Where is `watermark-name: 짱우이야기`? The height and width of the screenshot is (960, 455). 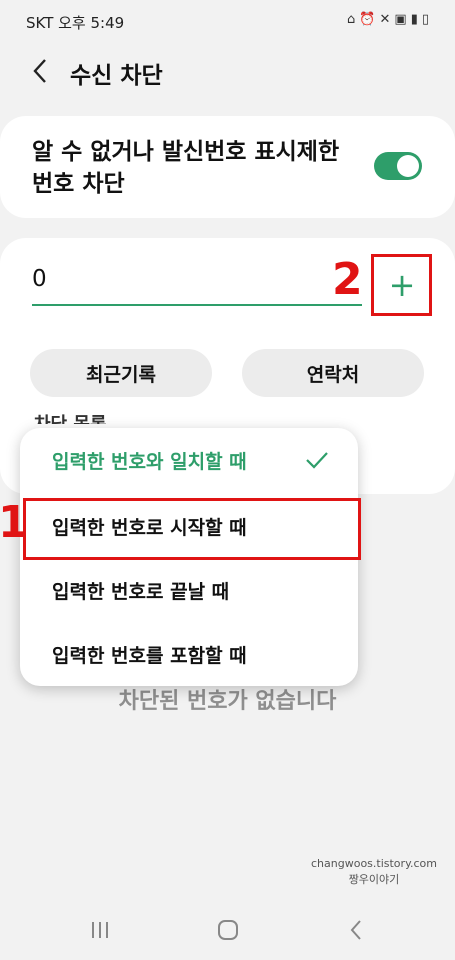
watermark-name: 짱우이야기 is located at coordinates (374, 879).